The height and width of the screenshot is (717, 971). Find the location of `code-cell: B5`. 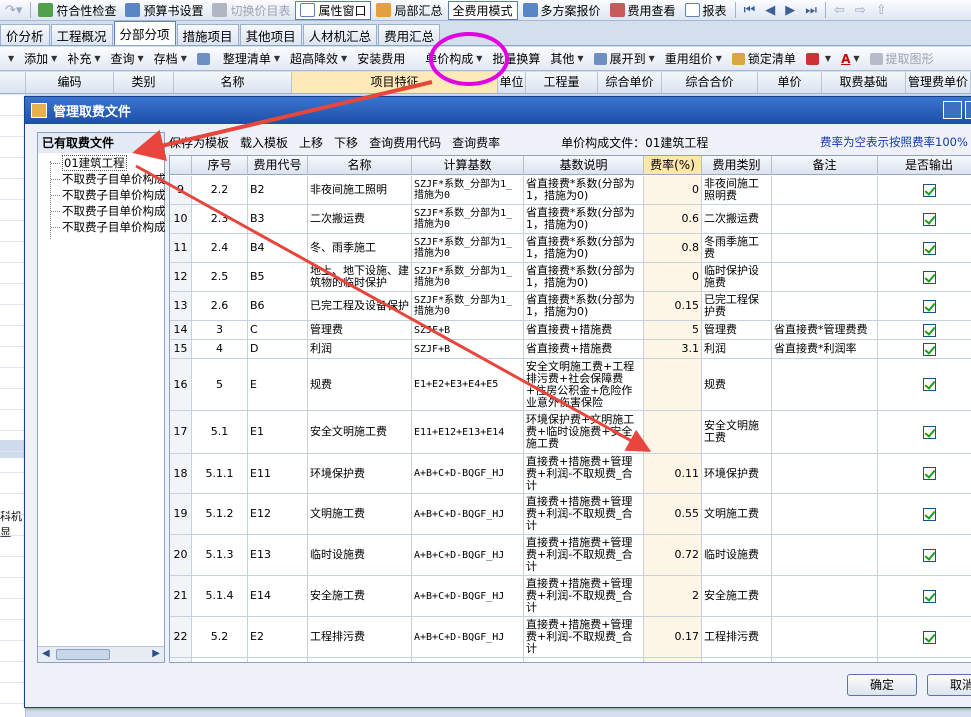

code-cell: B5 is located at coordinates (278, 277).